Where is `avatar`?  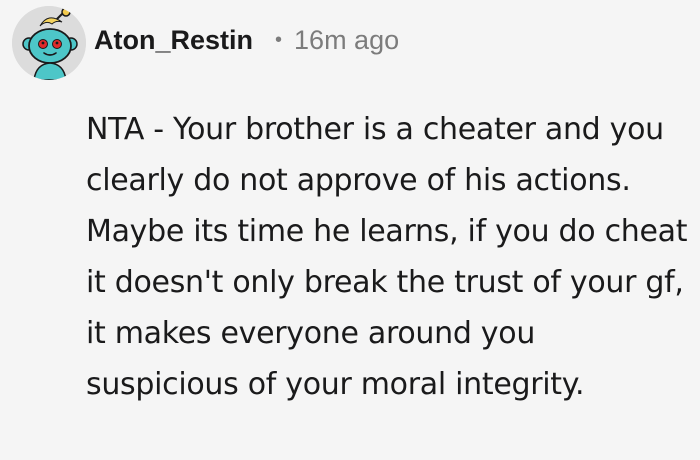
avatar is located at coordinates (49, 43).